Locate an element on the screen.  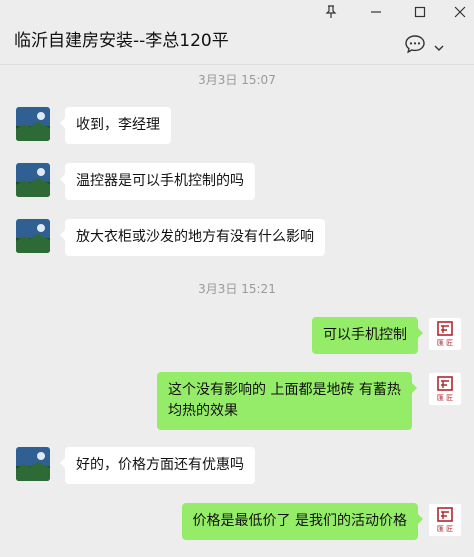
chevron-down-icon is located at coordinates (439, 46).